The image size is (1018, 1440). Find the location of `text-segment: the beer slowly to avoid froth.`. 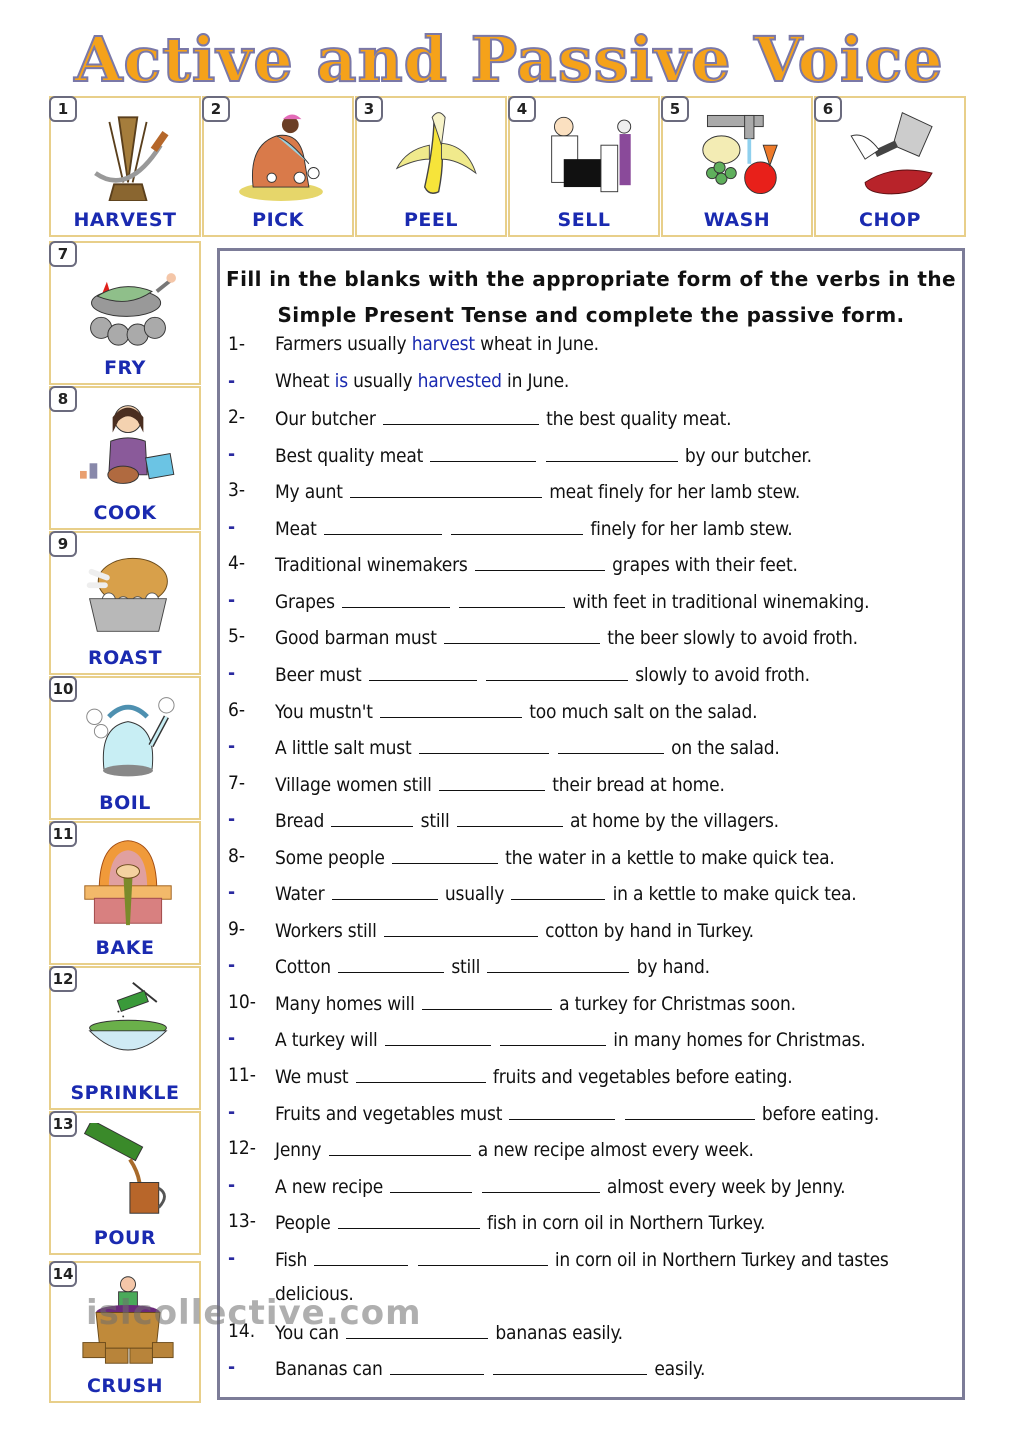

text-segment: the beer slowly to avoid froth. is located at coordinates (729, 638).